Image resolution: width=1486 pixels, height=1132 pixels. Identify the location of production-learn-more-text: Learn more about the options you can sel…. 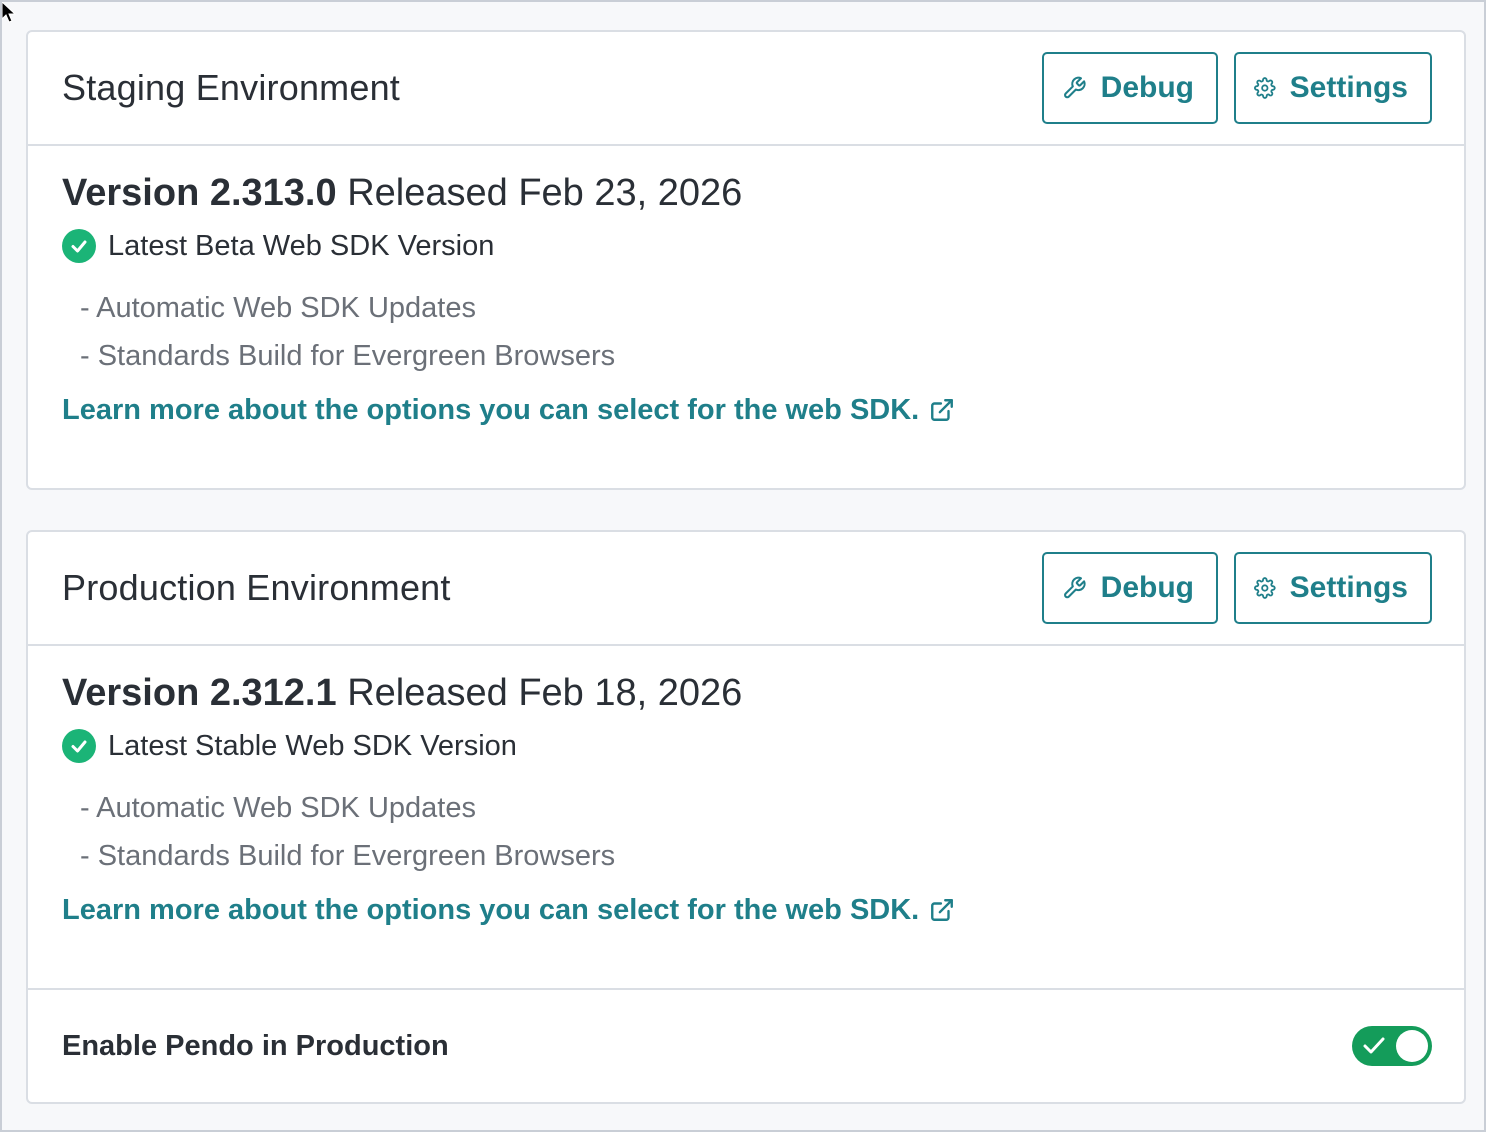
(491, 910).